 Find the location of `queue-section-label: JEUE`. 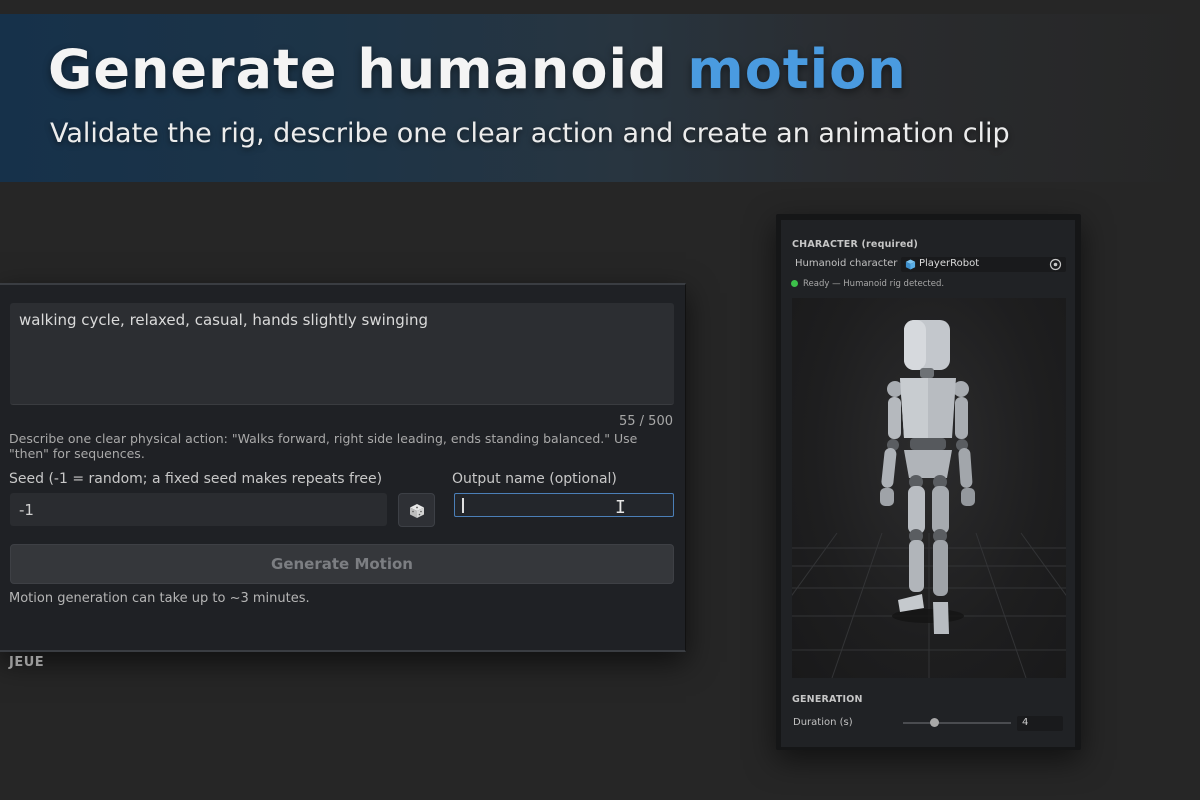

queue-section-label: JEUE is located at coordinates (27, 662).